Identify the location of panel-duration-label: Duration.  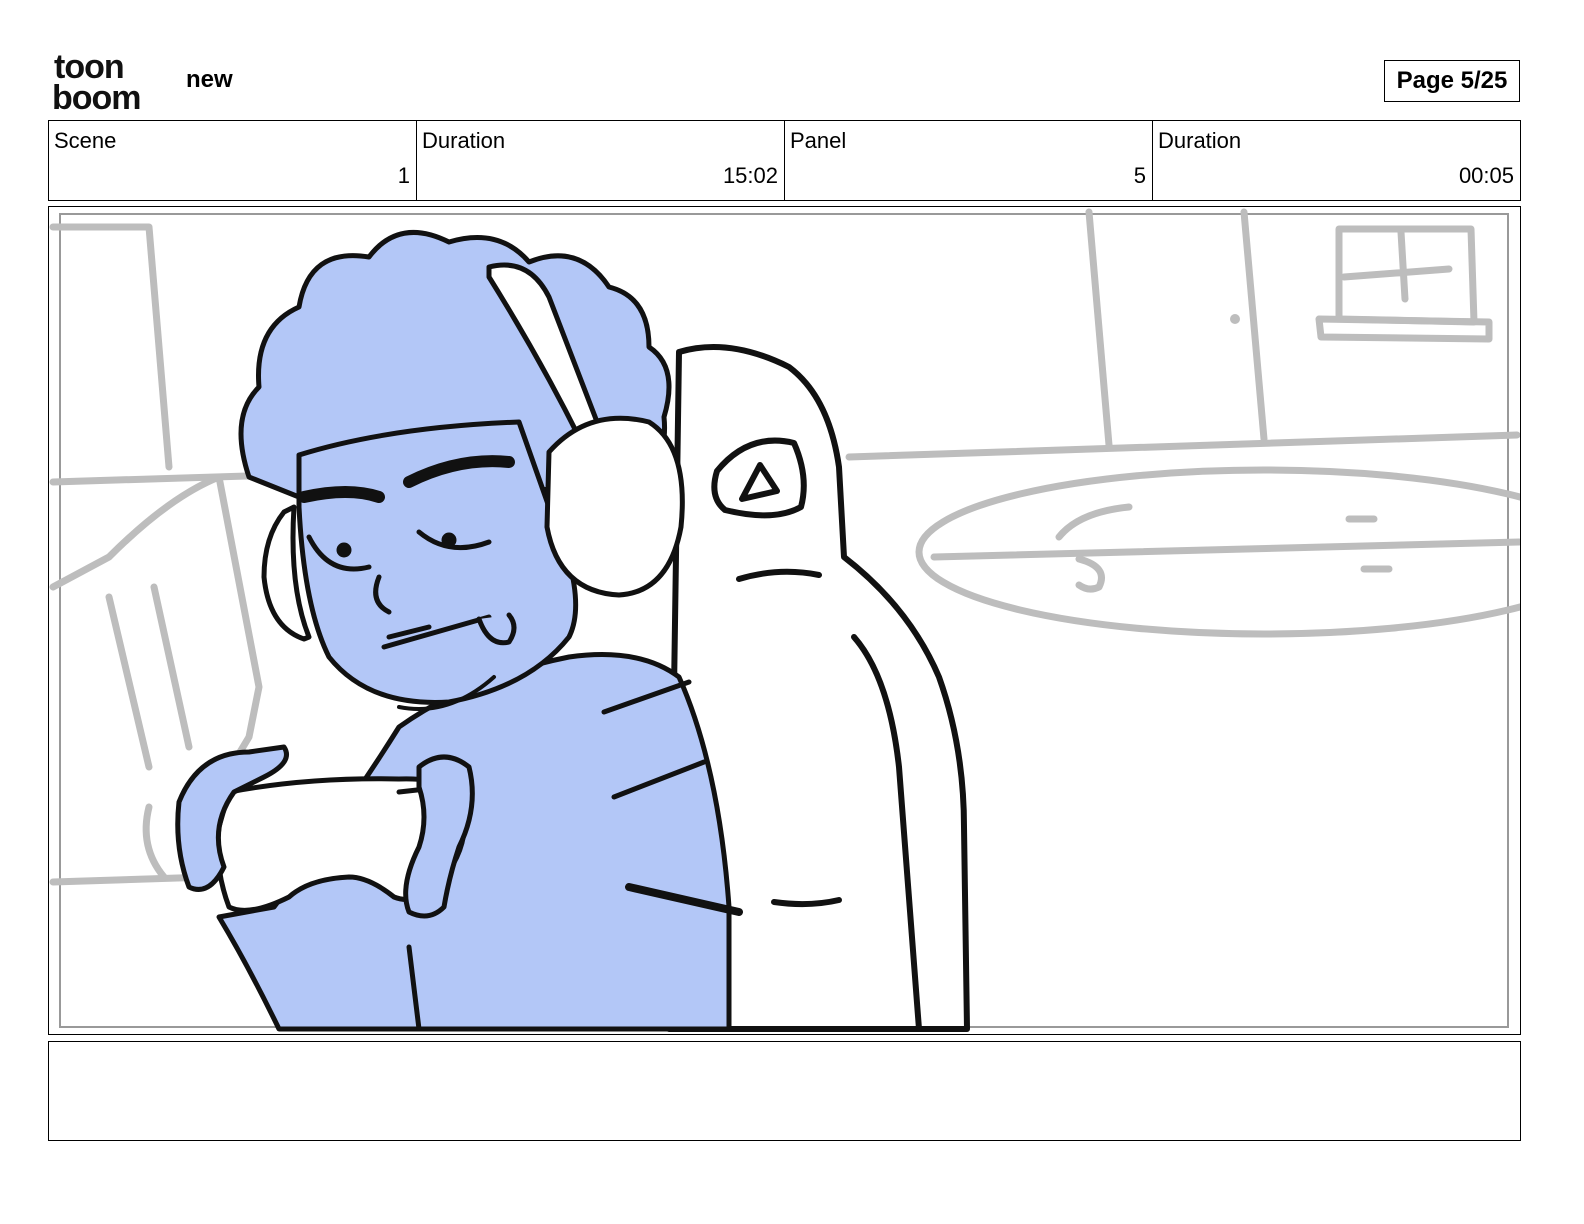
(1200, 140).